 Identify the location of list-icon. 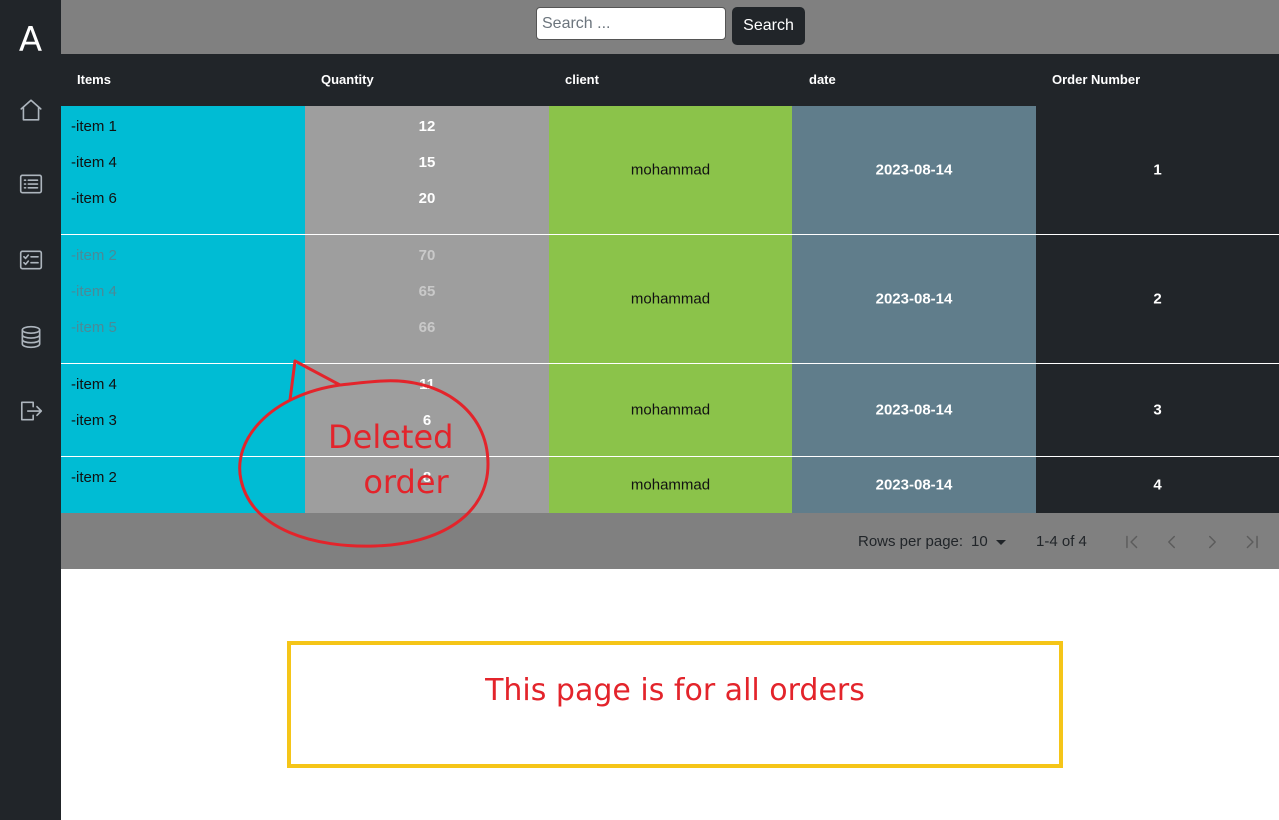
(31, 184).